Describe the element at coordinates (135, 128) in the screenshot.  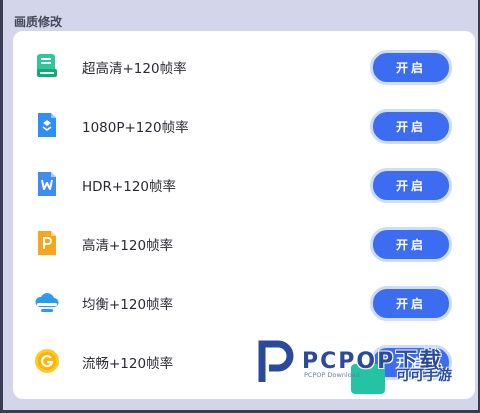
I see `option-label: 1080P+120帧率` at that location.